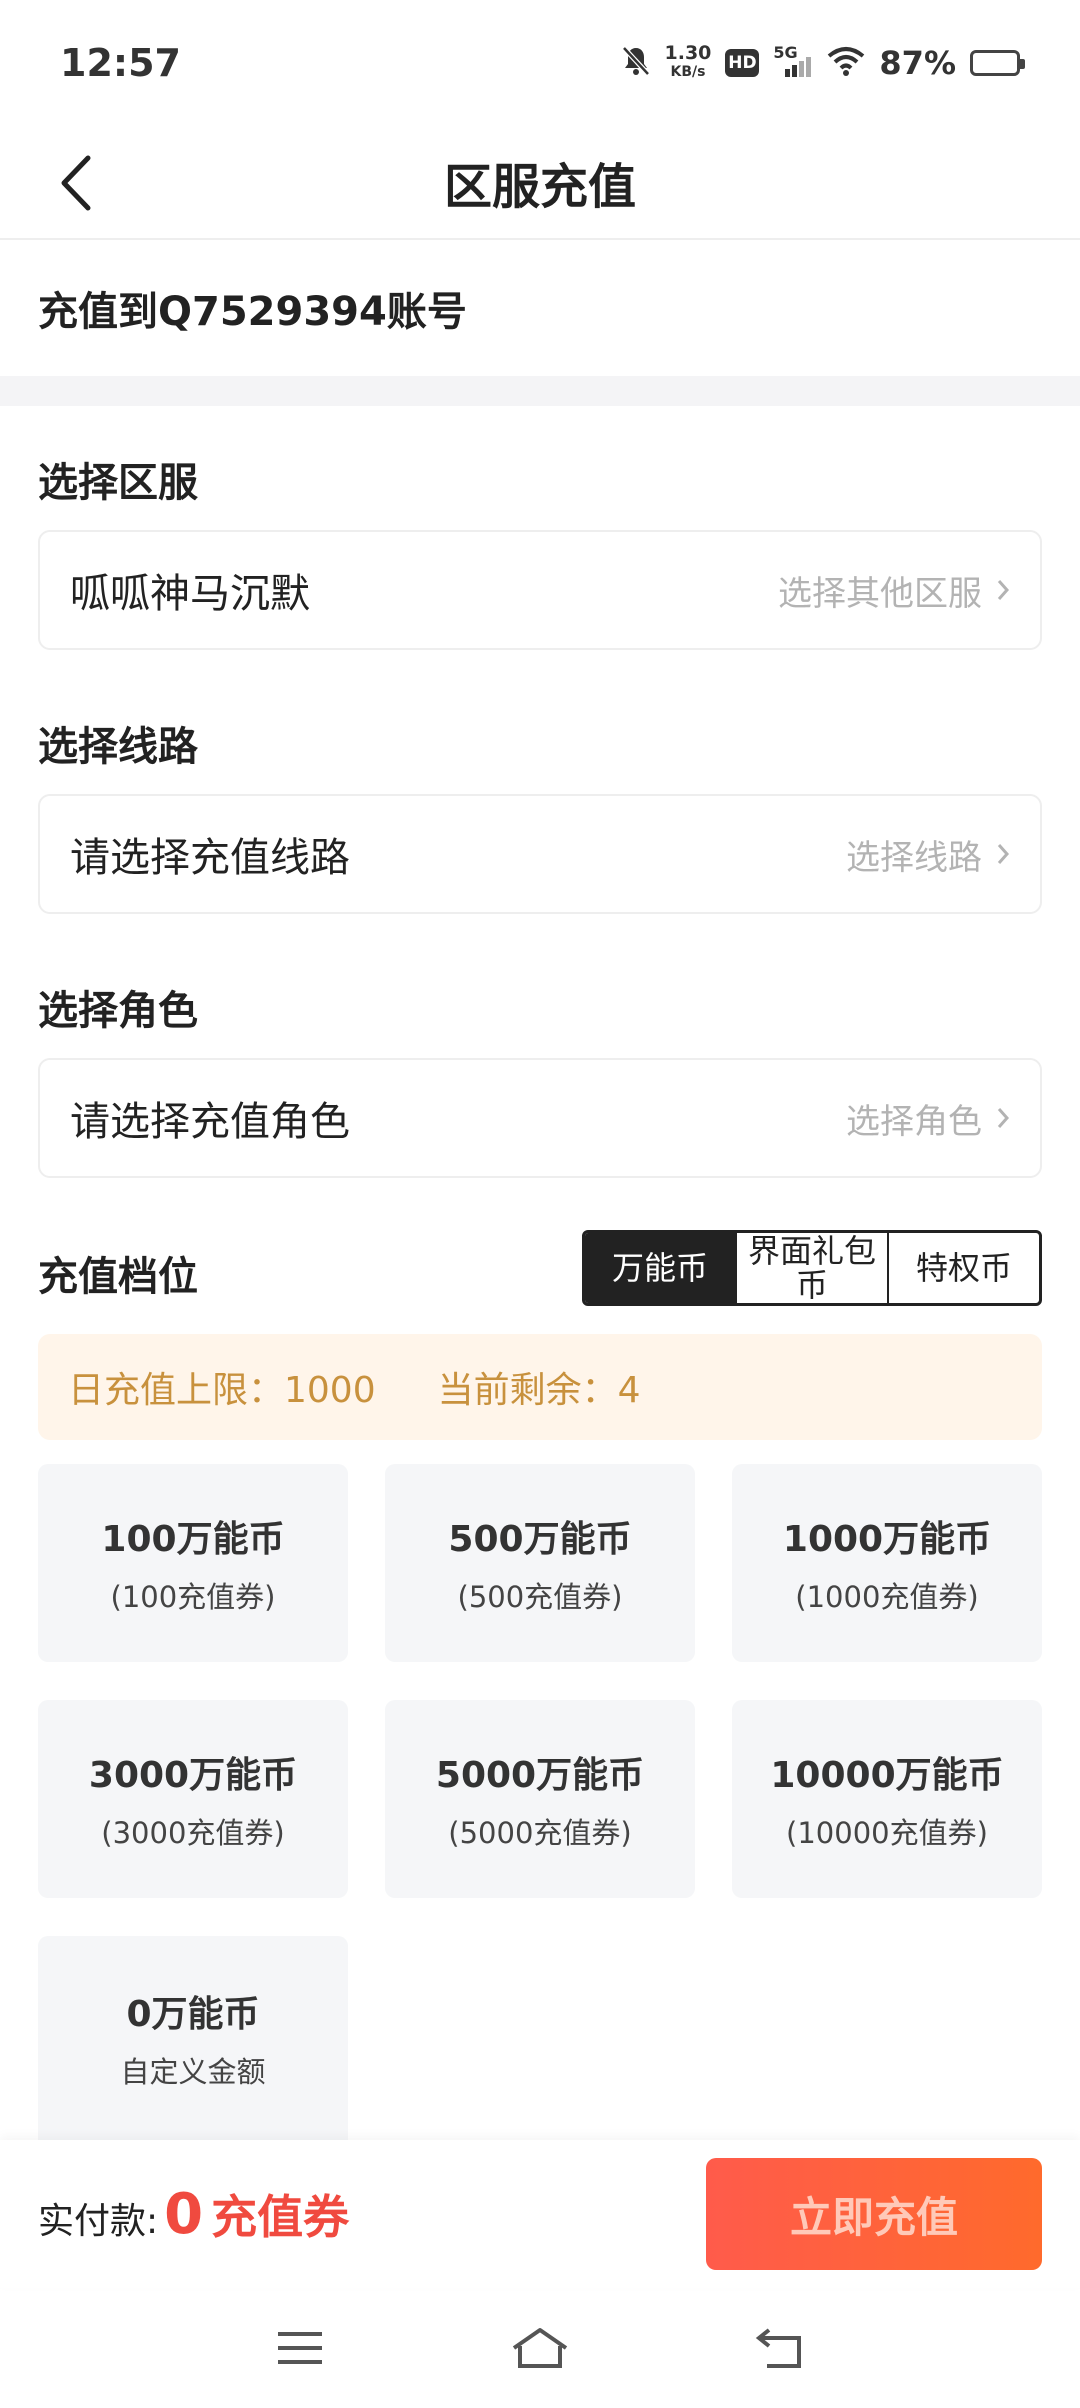 The height and width of the screenshot is (2408, 1080). I want to click on option-100: 100万能币 (100充值券), so click(193, 1563).